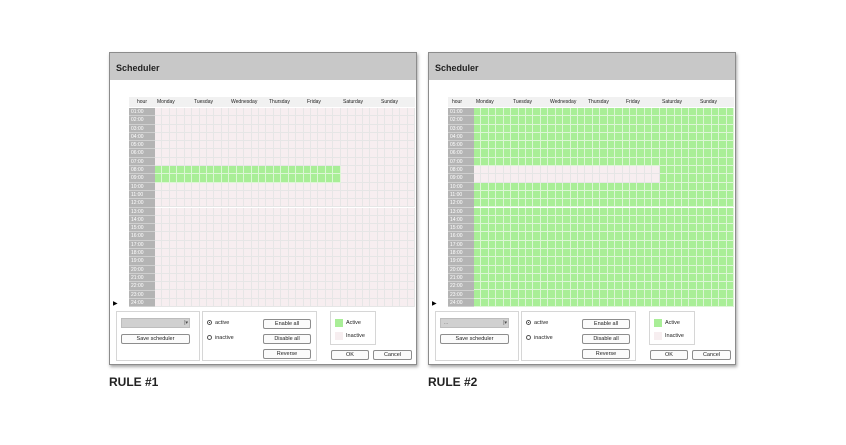 Image resolution: width=846 pixels, height=445 pixels. I want to click on chevron-down-icon: |▾, so click(505, 323).